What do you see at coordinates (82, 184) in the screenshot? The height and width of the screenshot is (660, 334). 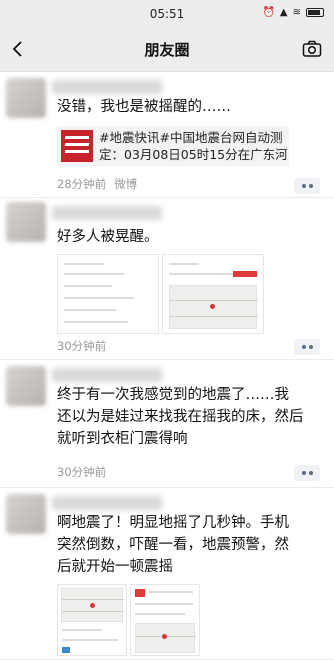 I see `post-time: 28分钟前` at bounding box center [82, 184].